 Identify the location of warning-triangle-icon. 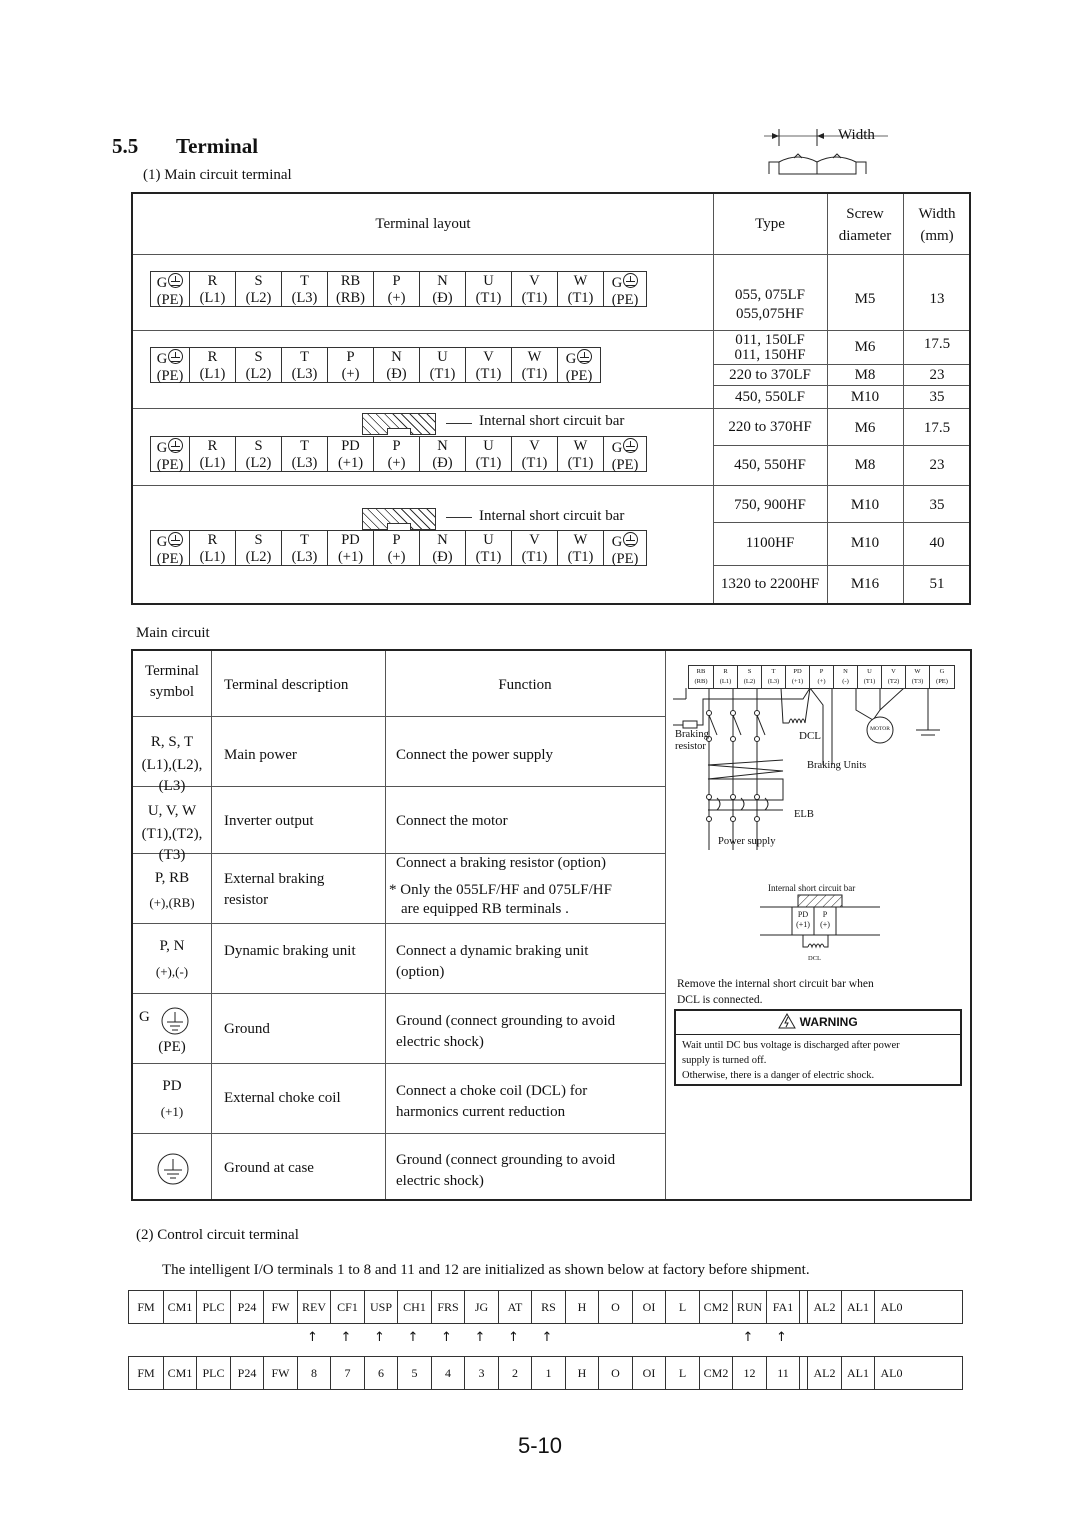
(787, 1024).